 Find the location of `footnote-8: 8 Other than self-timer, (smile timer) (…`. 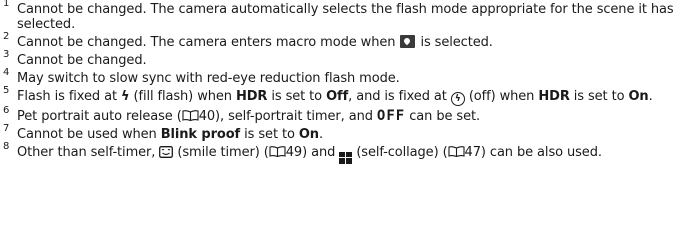

footnote-8: 8 Other than self-timer, (smile timer) (… is located at coordinates (343, 152).